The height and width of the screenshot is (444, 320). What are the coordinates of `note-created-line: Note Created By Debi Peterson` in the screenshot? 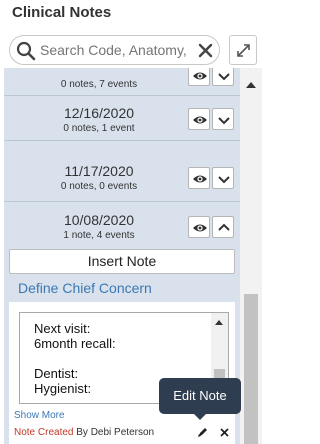 It's located at (84, 432).